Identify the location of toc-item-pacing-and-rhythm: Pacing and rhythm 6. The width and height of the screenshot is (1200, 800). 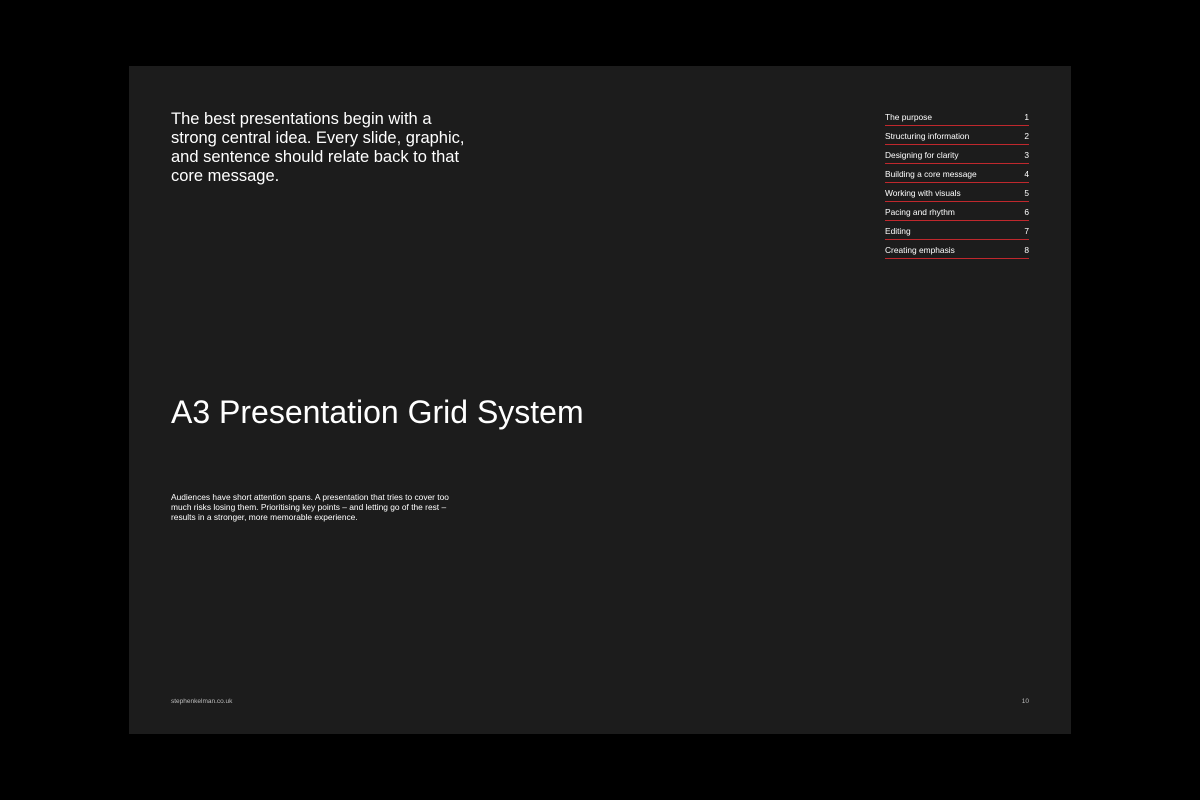
(957, 212).